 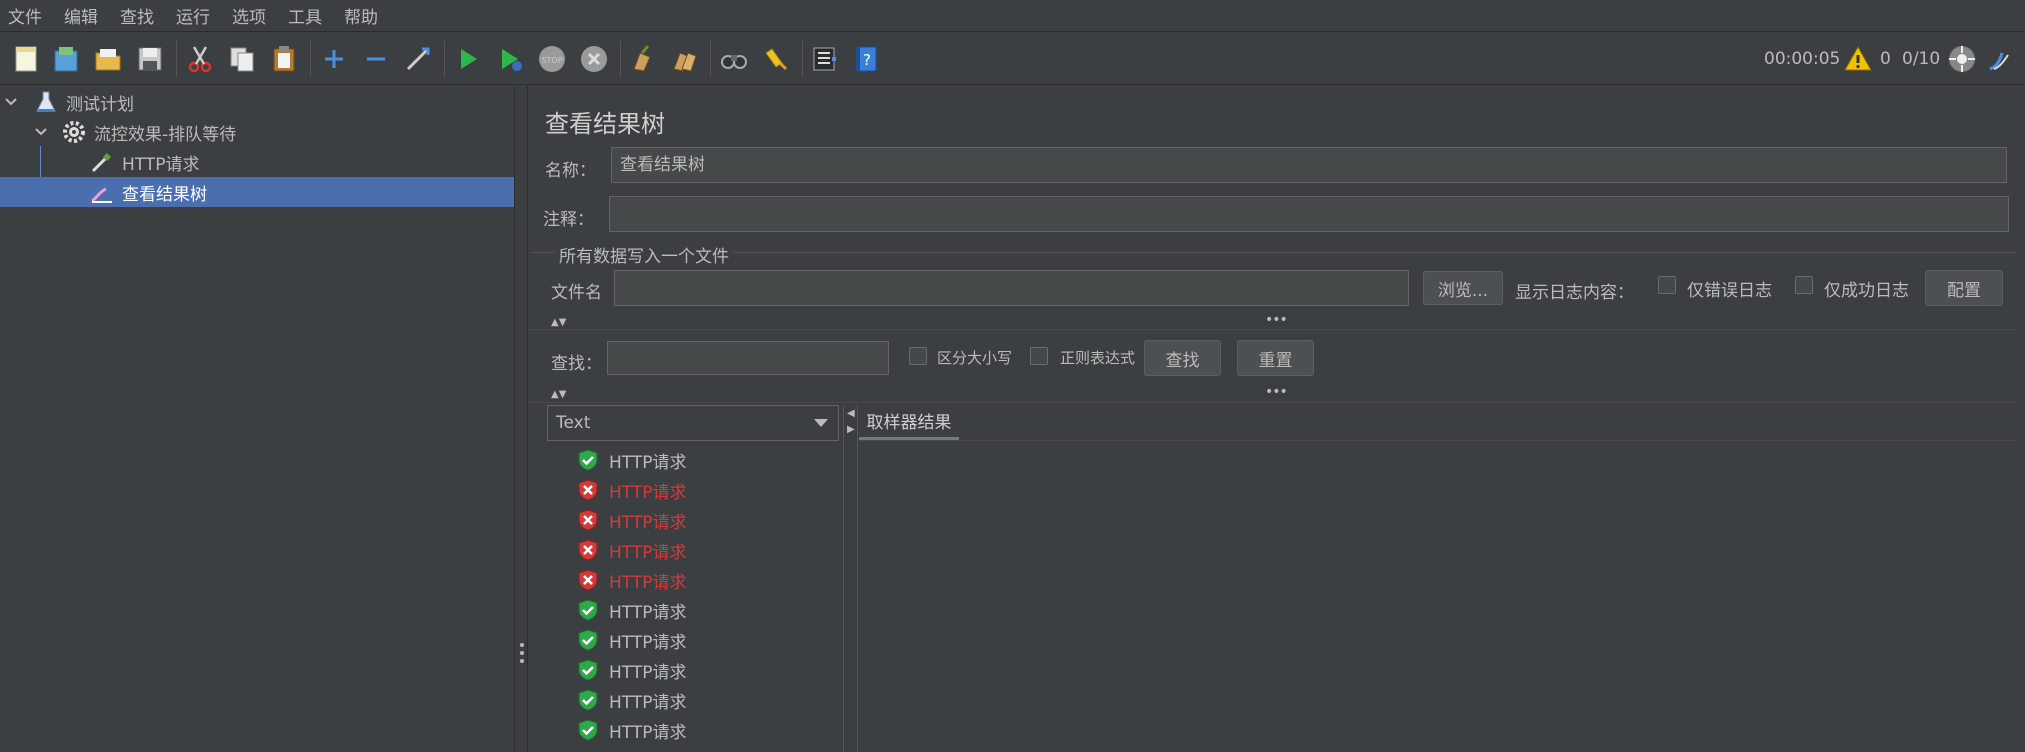 What do you see at coordinates (334, 59) in the screenshot?
I see `expand-icon` at bounding box center [334, 59].